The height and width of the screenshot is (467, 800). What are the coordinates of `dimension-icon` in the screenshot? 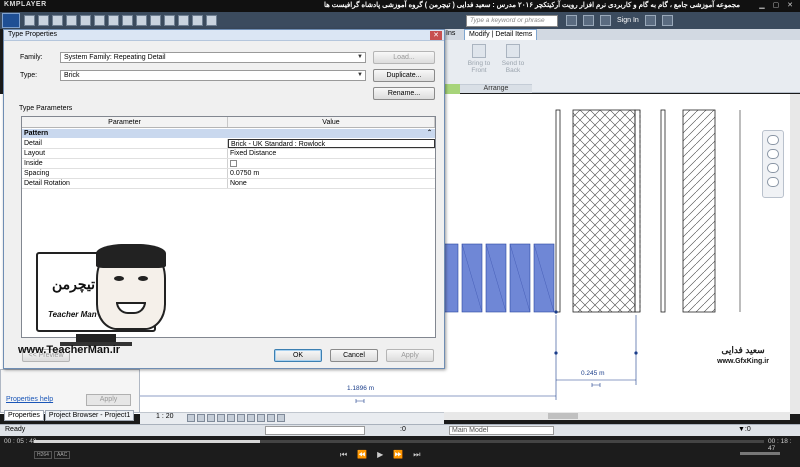 It's located at (113, 20).